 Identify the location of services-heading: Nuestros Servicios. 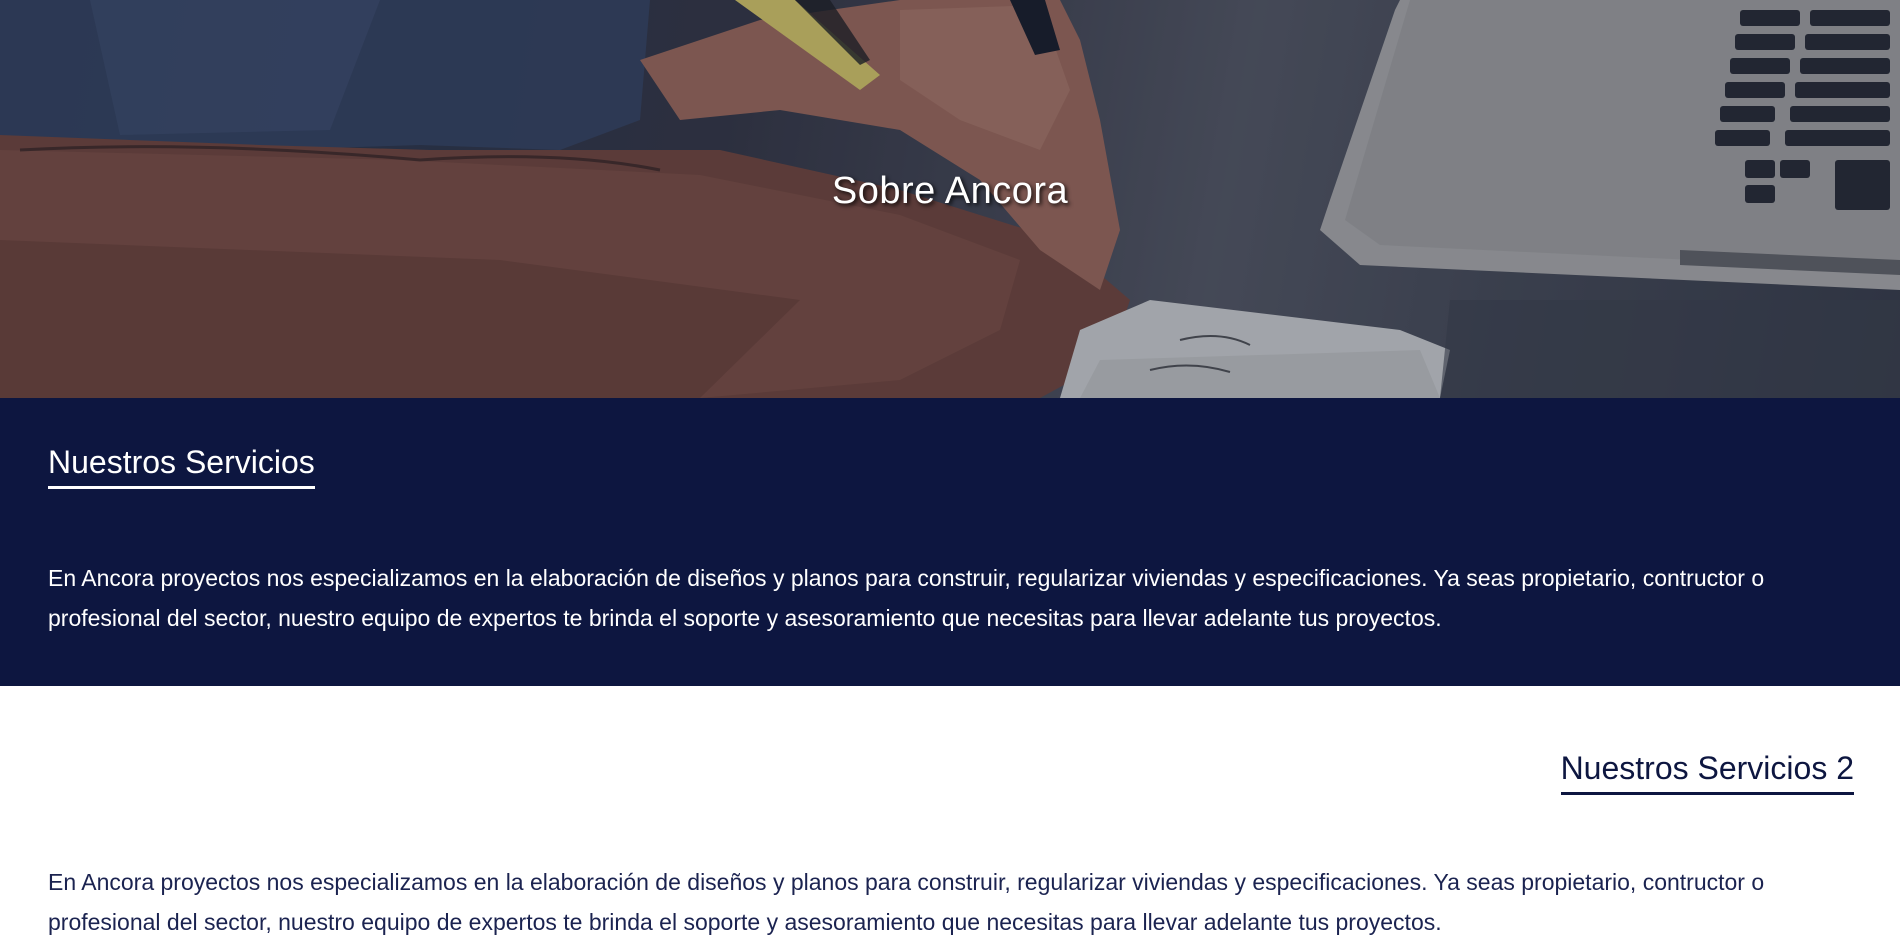
(181, 465).